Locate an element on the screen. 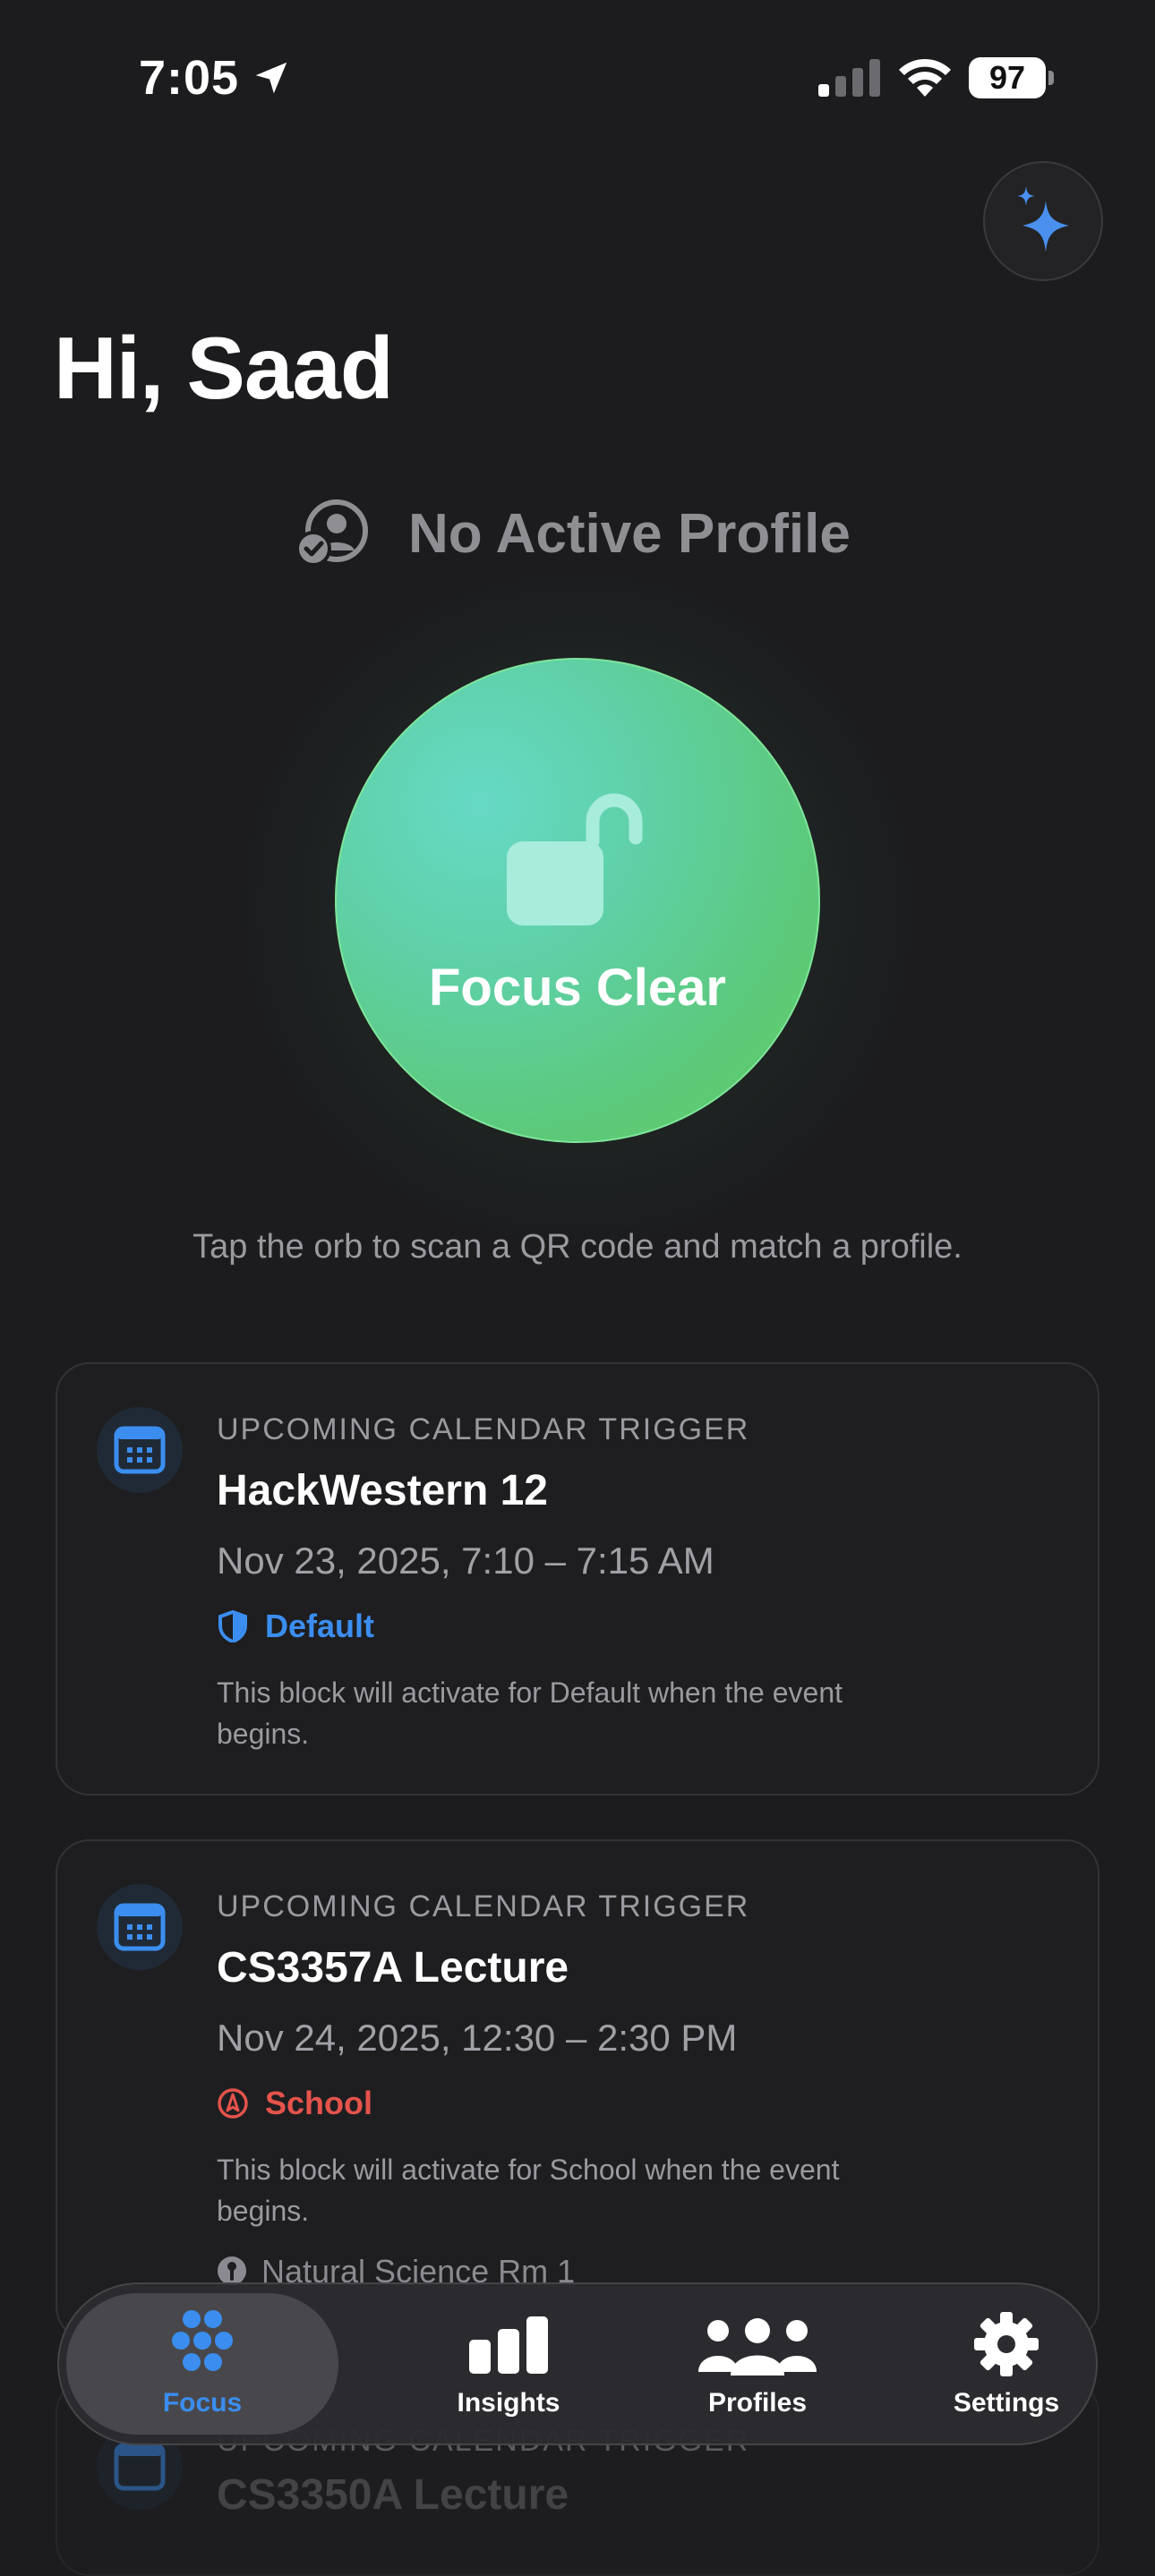 The image size is (1155, 2576). event-title: HackWestern 12 is located at coordinates (382, 1490).